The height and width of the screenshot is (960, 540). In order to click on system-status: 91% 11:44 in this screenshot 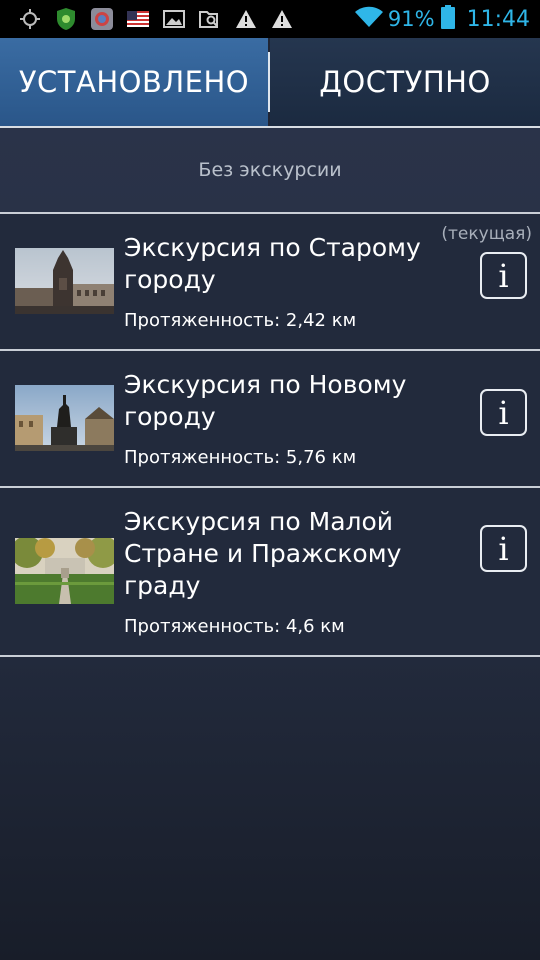, I will do `click(442, 19)`.